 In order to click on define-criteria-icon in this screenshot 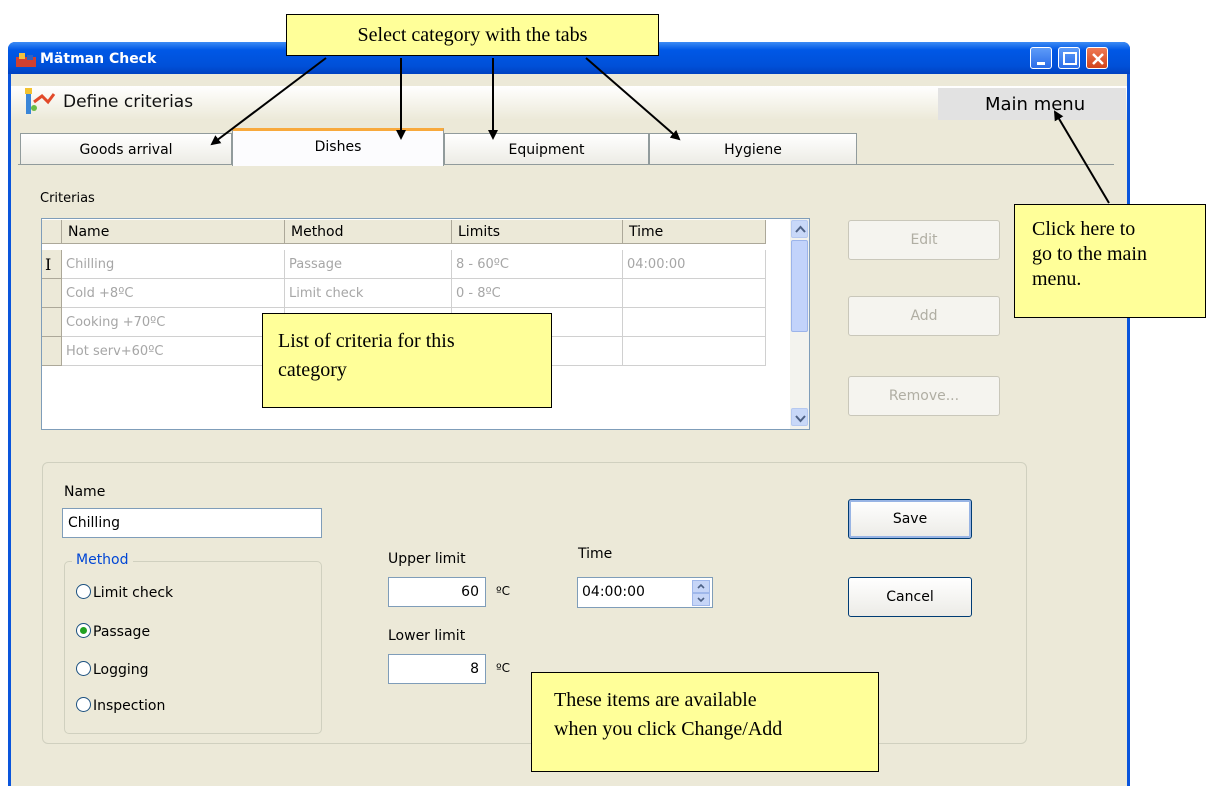, I will do `click(39, 102)`.